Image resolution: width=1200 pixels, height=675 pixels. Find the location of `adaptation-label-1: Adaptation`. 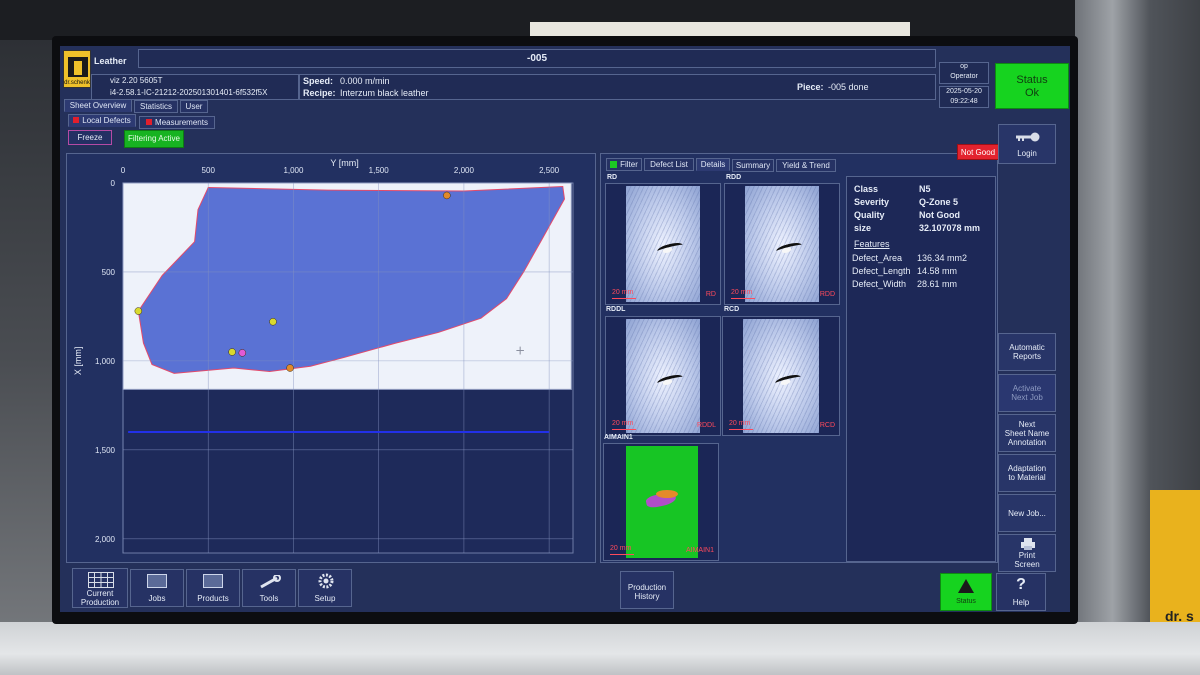

adaptation-label-1: Adaptation is located at coordinates (1027, 468).